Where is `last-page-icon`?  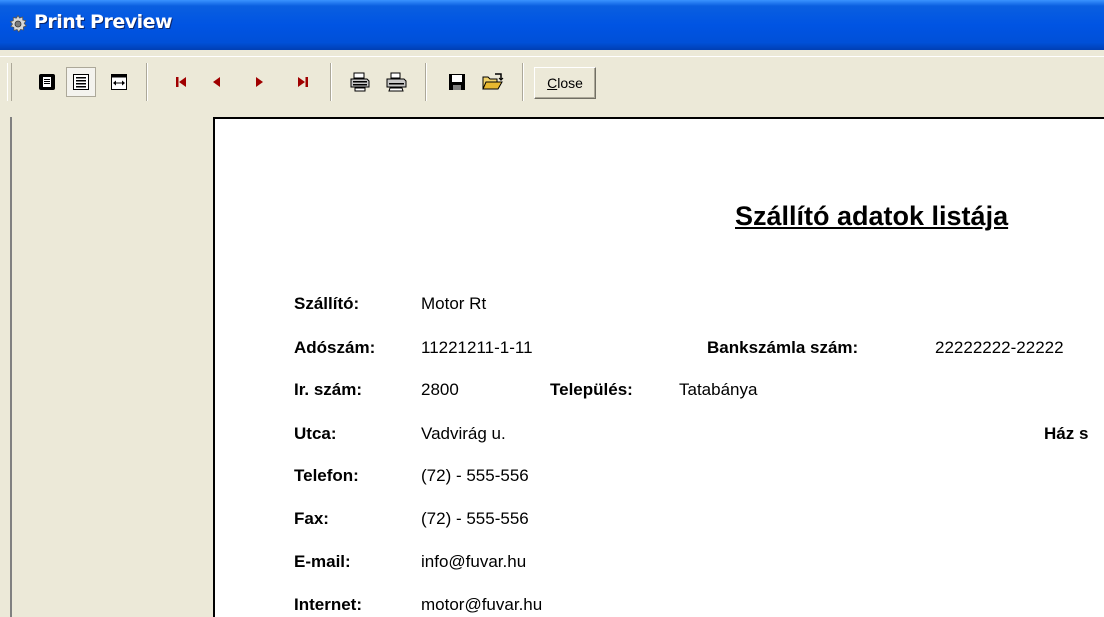 last-page-icon is located at coordinates (303, 82).